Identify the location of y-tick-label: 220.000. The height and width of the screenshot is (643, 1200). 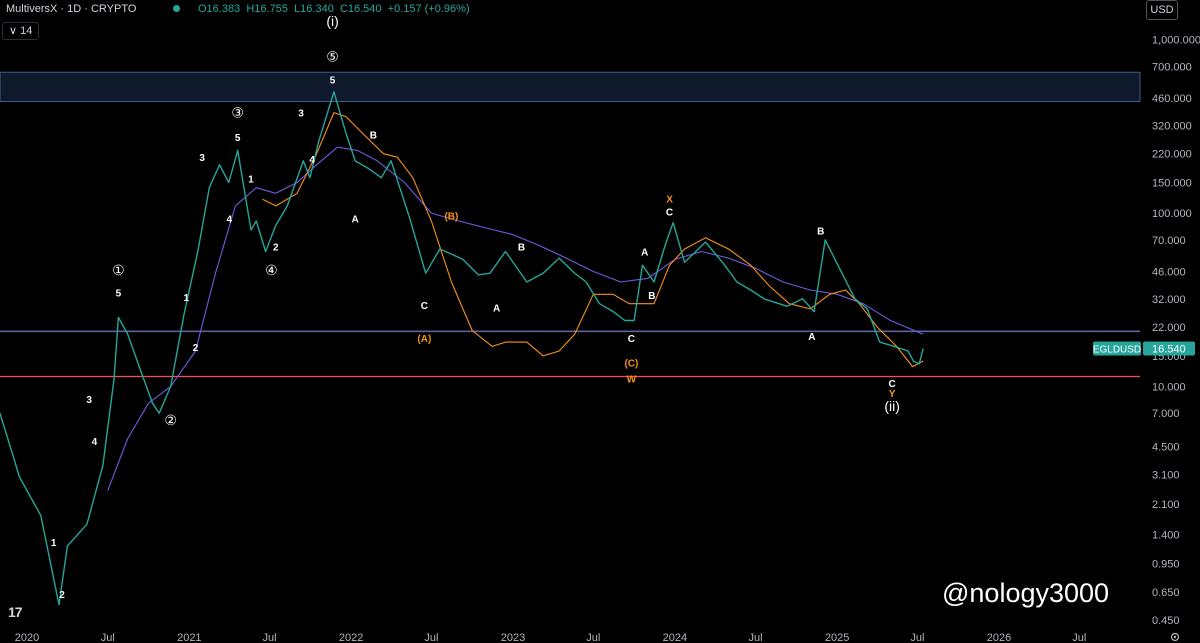
(1172, 155).